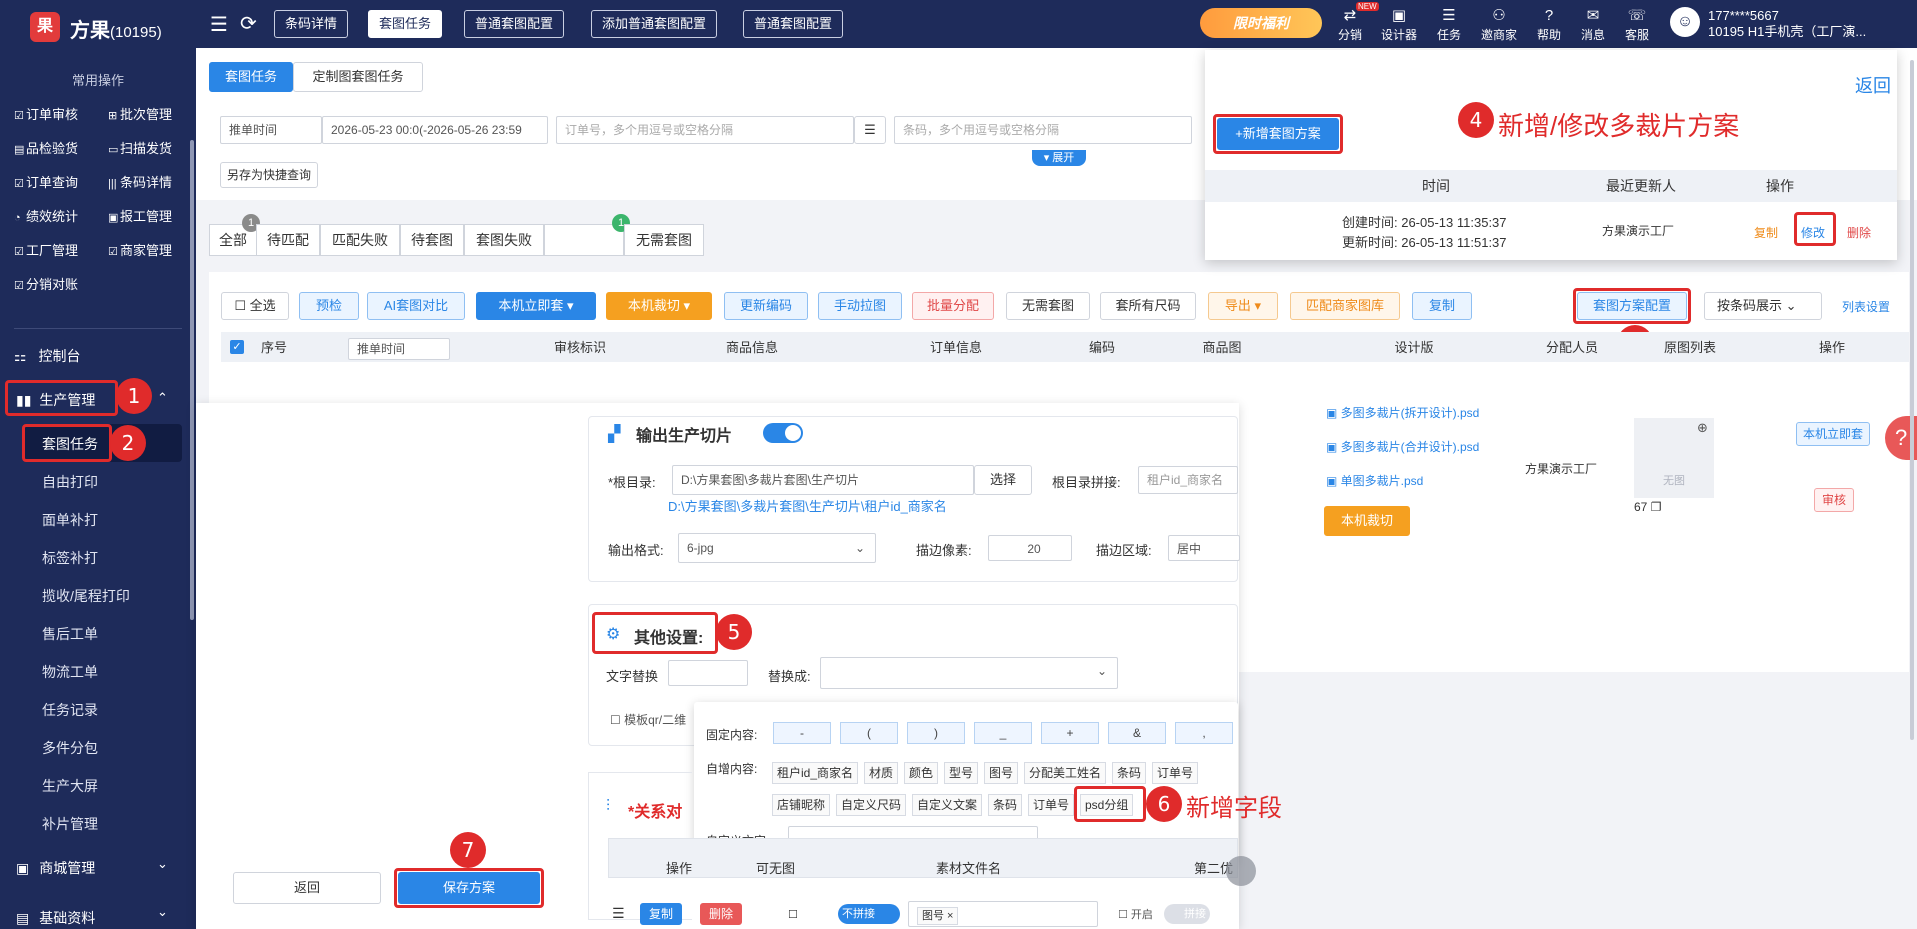 This screenshot has width=1917, height=929. I want to click on scheme-copy-link: 复制, so click(1766, 232).